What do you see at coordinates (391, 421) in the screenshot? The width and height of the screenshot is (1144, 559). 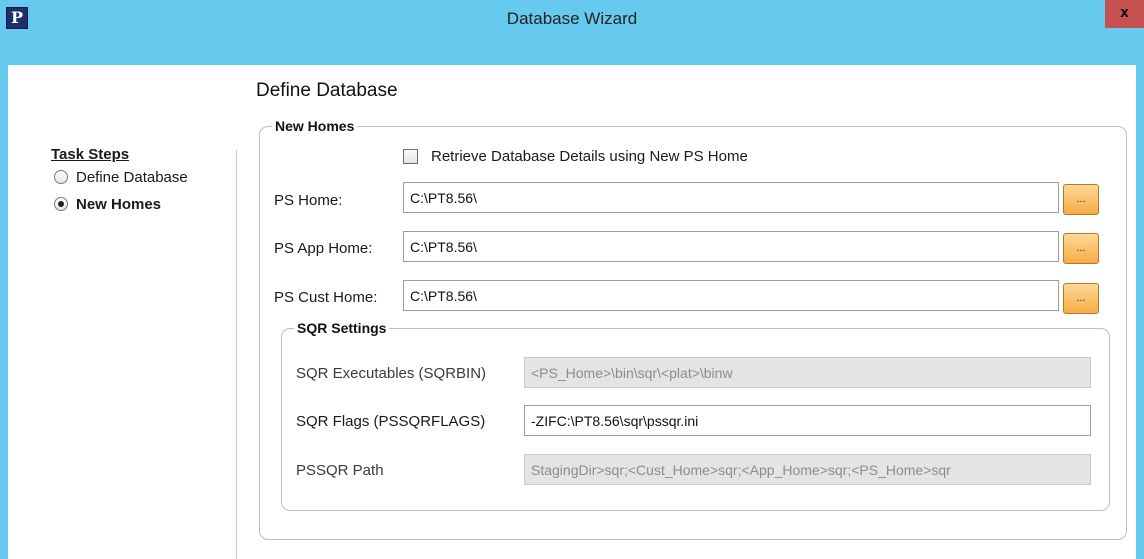 I see `sqr-flags-label: SQR Flags (PSSQRFLAGS)` at bounding box center [391, 421].